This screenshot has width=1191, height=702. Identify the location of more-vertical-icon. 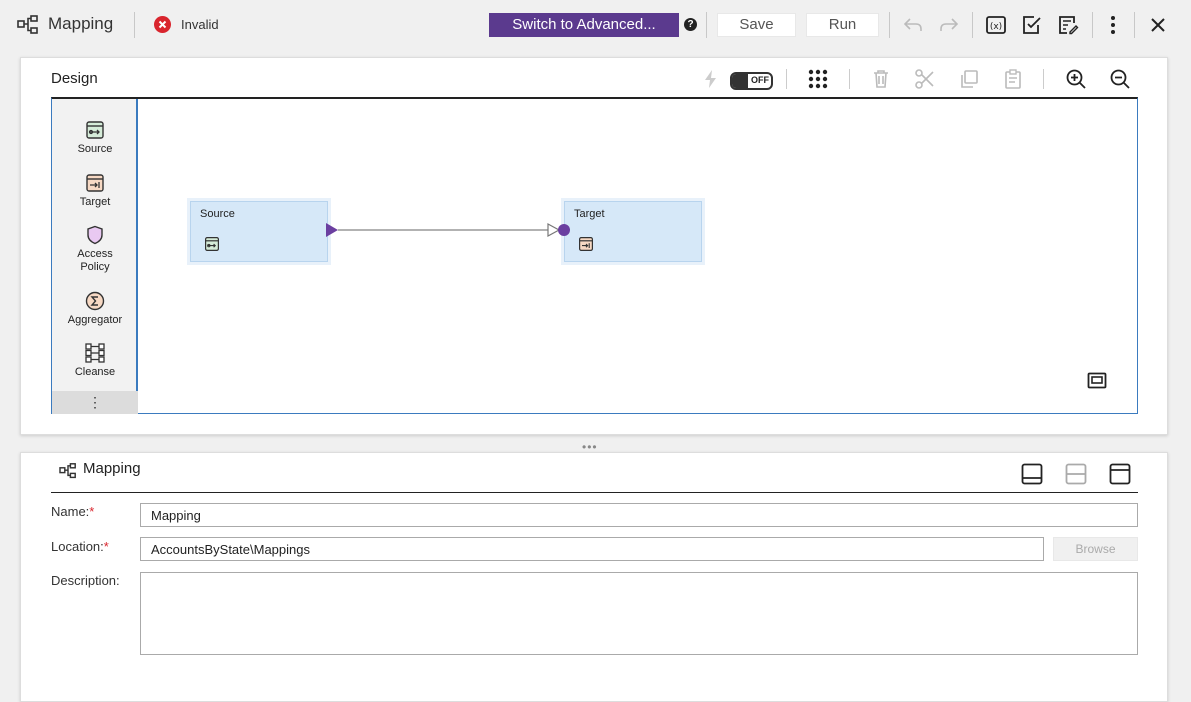
(1113, 25).